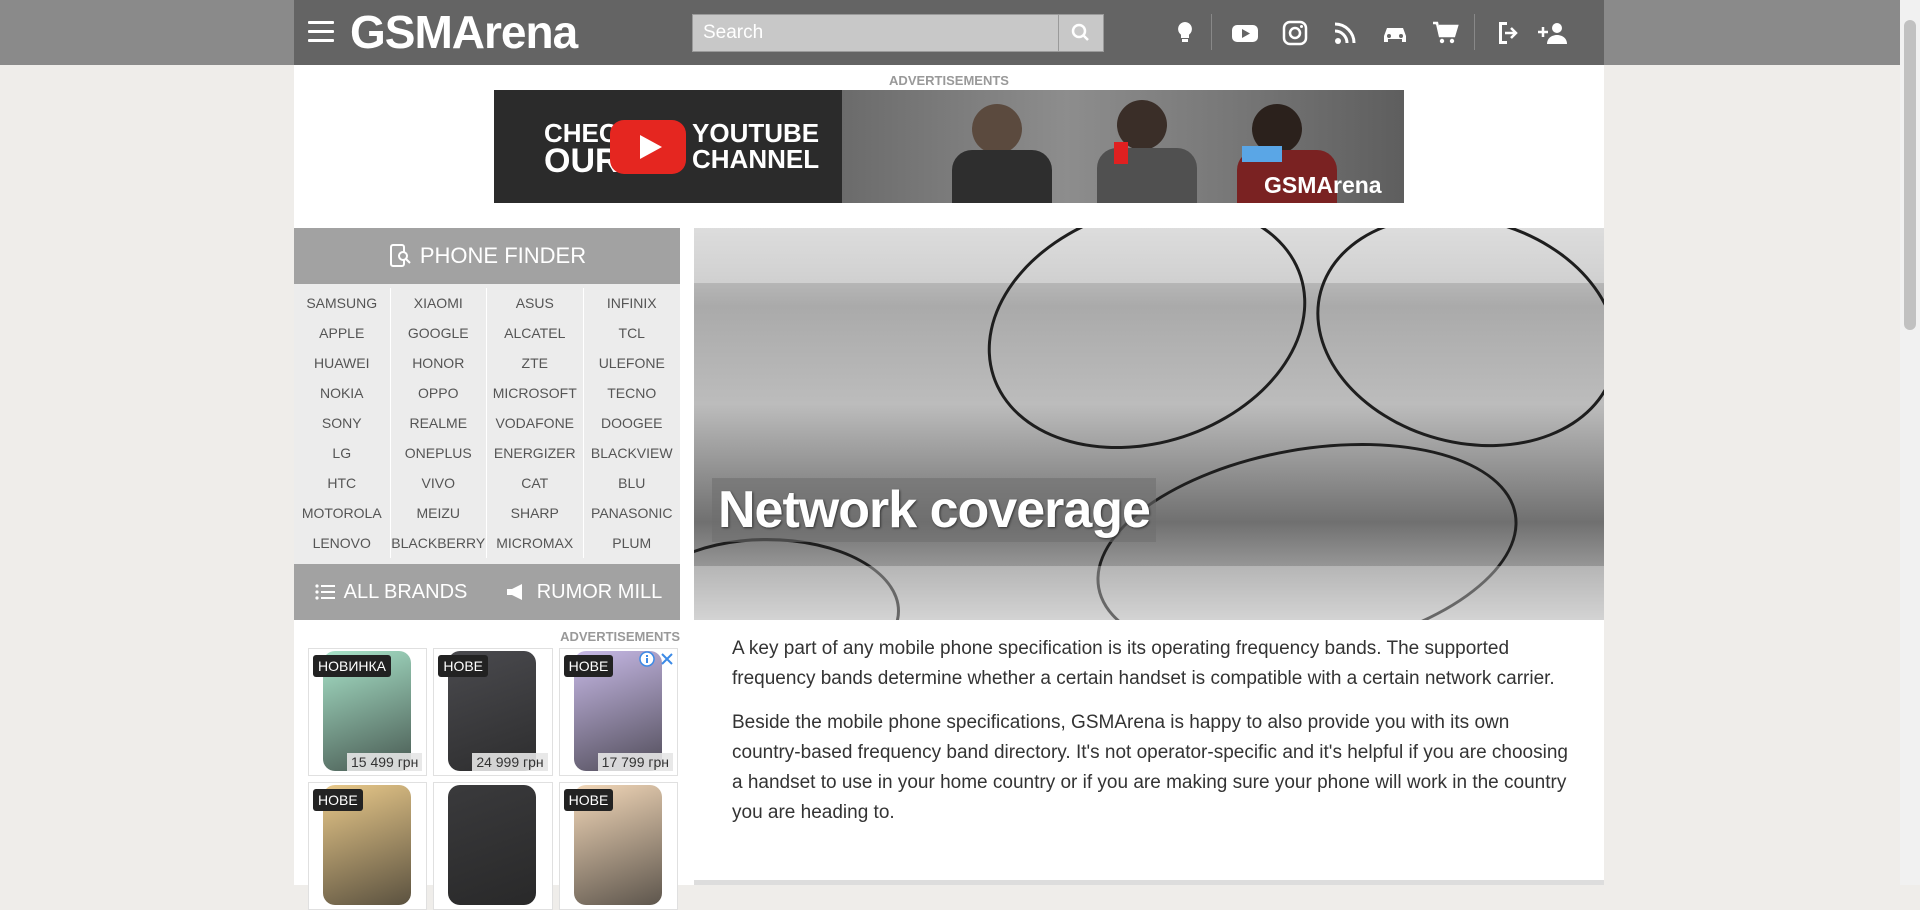 This screenshot has width=1920, height=910. Describe the element at coordinates (439, 333) in the screenshot. I see `brand-link: GOOGLE` at that location.